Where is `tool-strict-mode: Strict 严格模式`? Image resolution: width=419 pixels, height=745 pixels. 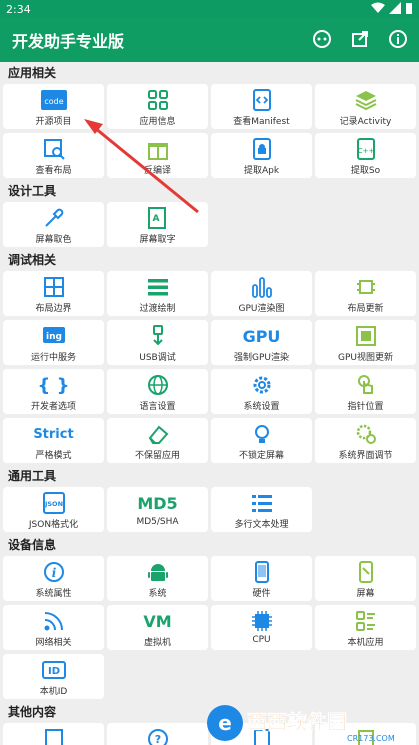 tool-strict-mode: Strict 严格模式 is located at coordinates (53, 440).